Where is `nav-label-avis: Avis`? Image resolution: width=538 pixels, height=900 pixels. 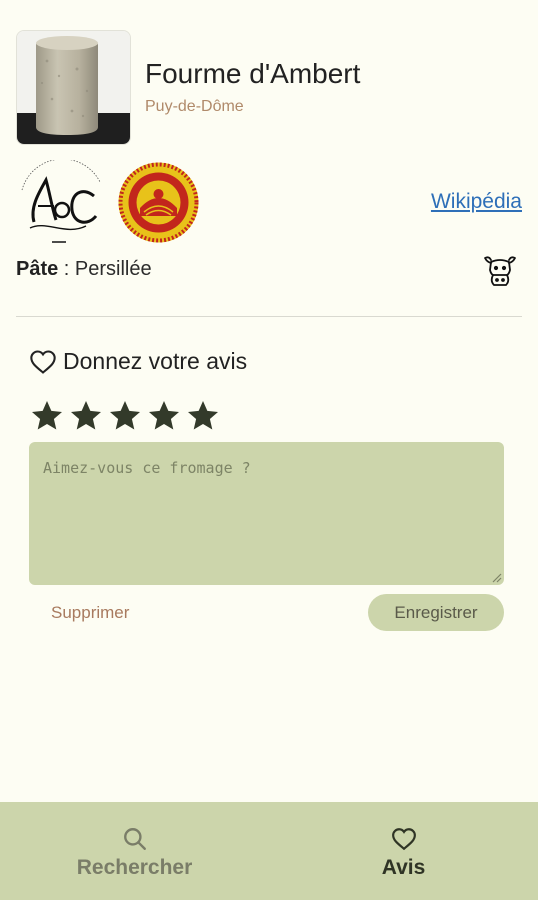 nav-label-avis: Avis is located at coordinates (403, 867).